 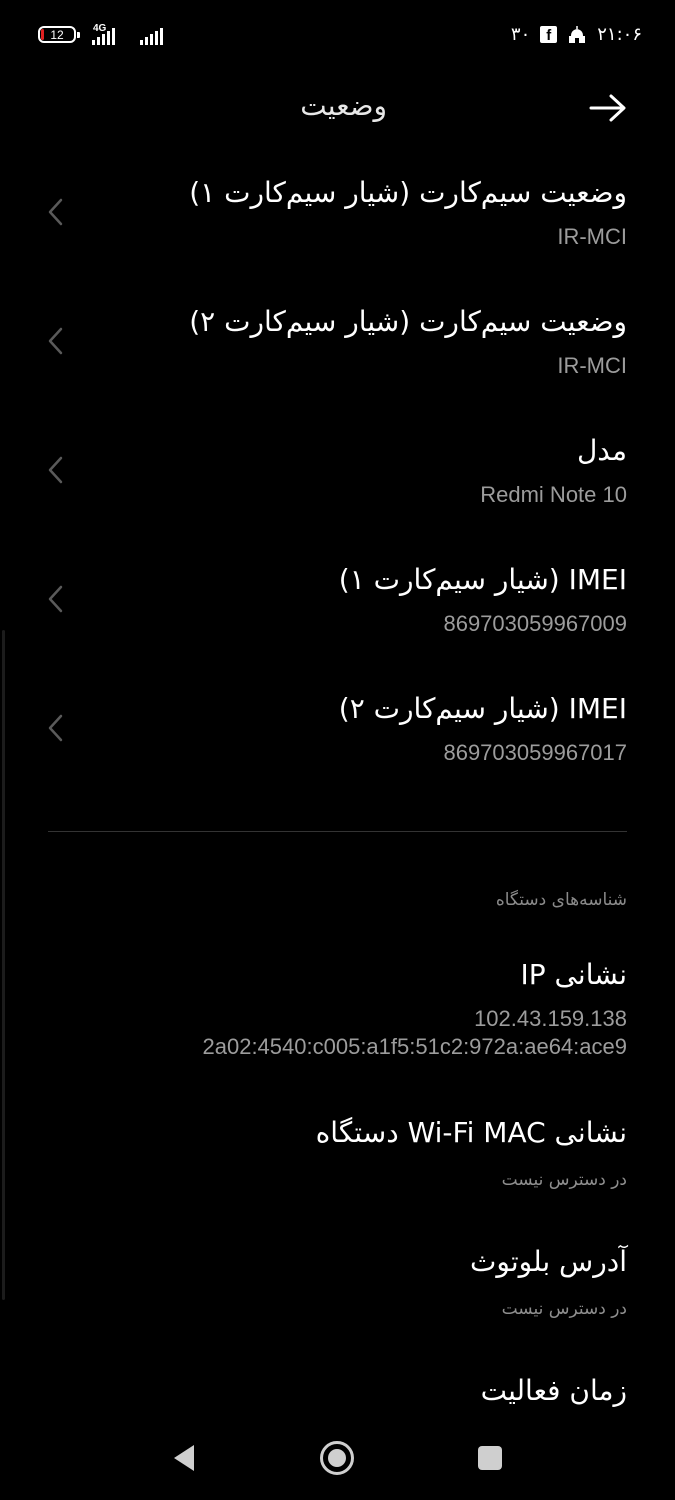 What do you see at coordinates (471, 1132) in the screenshot?
I see `list-item-title: نشانی Wi-Fi MAC دستگاه` at bounding box center [471, 1132].